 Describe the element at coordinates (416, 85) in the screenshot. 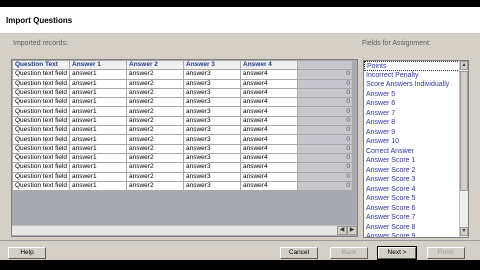

I see `field-item: Score Answers Individually` at that location.